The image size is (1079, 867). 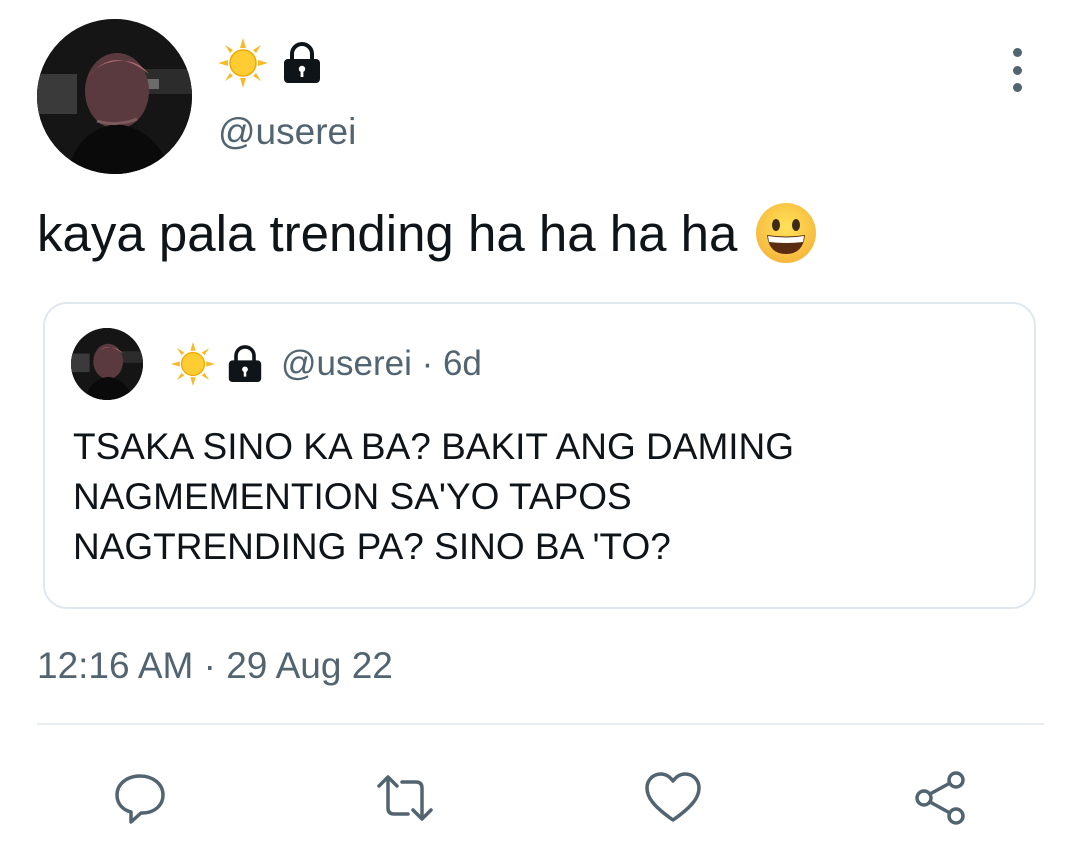 What do you see at coordinates (1017, 70) in the screenshot?
I see `more-options-icon` at bounding box center [1017, 70].